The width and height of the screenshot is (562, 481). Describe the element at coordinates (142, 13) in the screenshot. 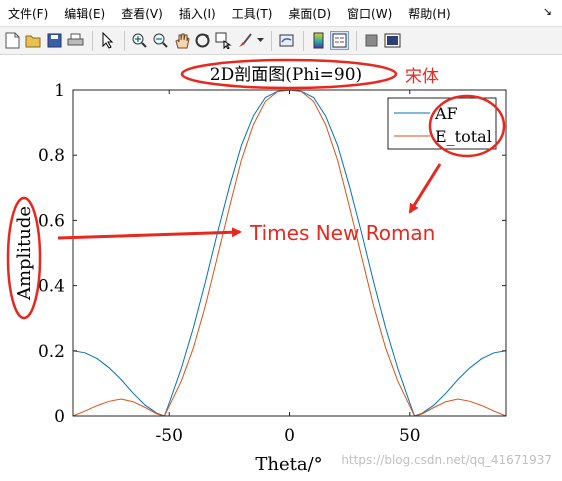

I see `menu-item-2: 查看(V)` at that location.